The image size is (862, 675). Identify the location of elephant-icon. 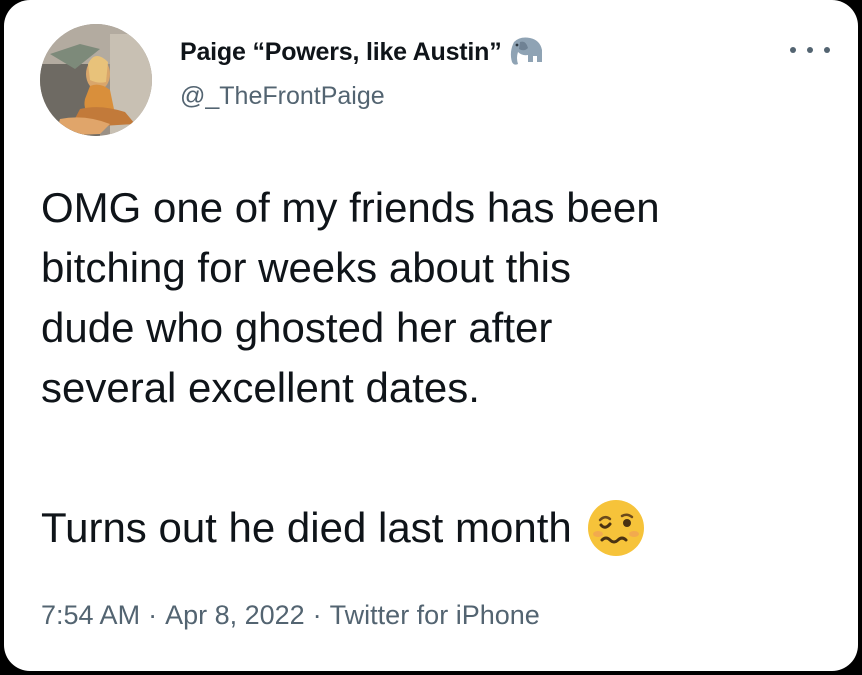
(526, 52).